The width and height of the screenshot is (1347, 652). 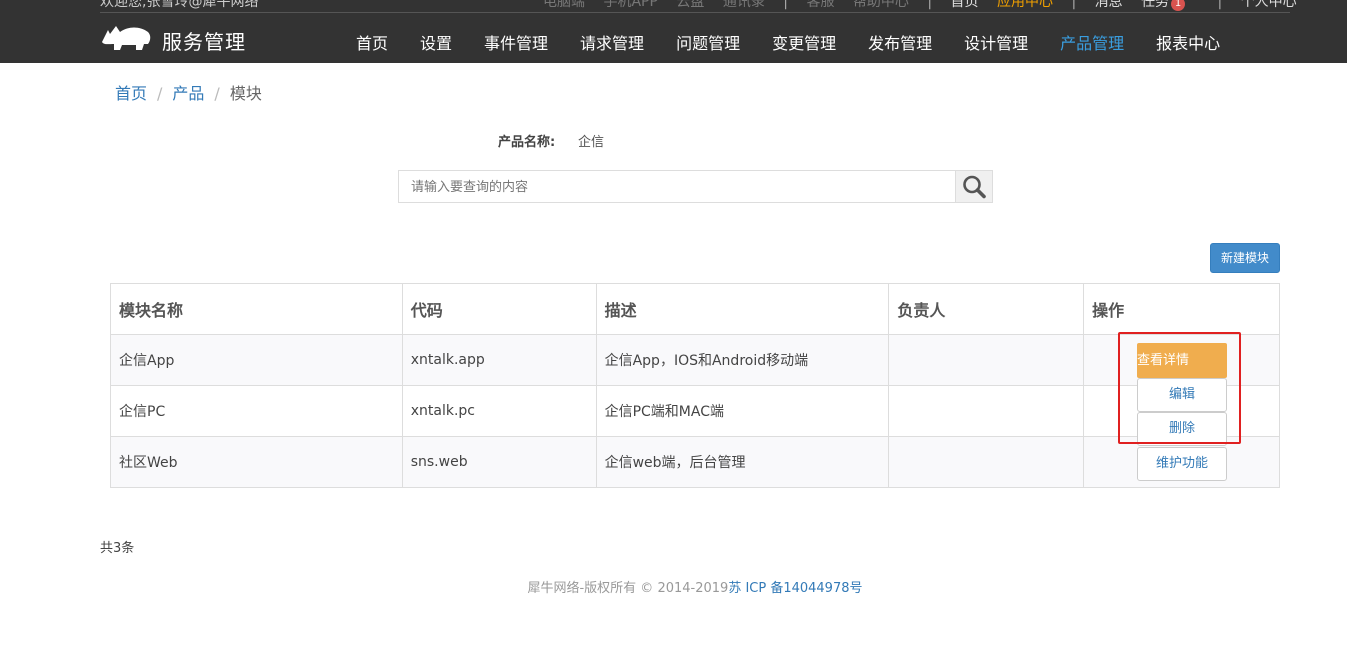 What do you see at coordinates (256, 411) in the screenshot?
I see `cell-name: 企信PC` at bounding box center [256, 411].